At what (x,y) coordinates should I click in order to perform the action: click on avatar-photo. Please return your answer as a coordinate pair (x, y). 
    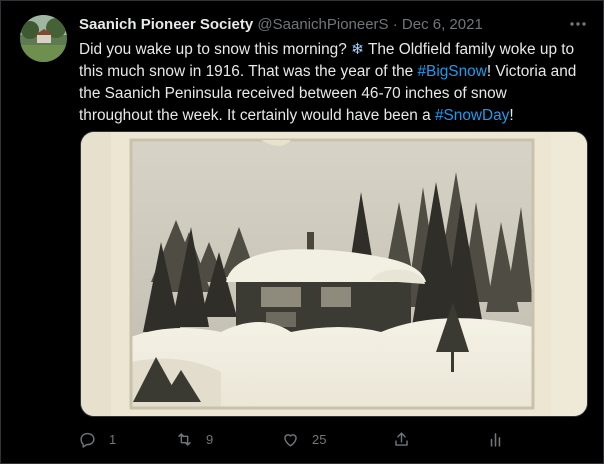
    Looking at the image, I should click on (43, 38).